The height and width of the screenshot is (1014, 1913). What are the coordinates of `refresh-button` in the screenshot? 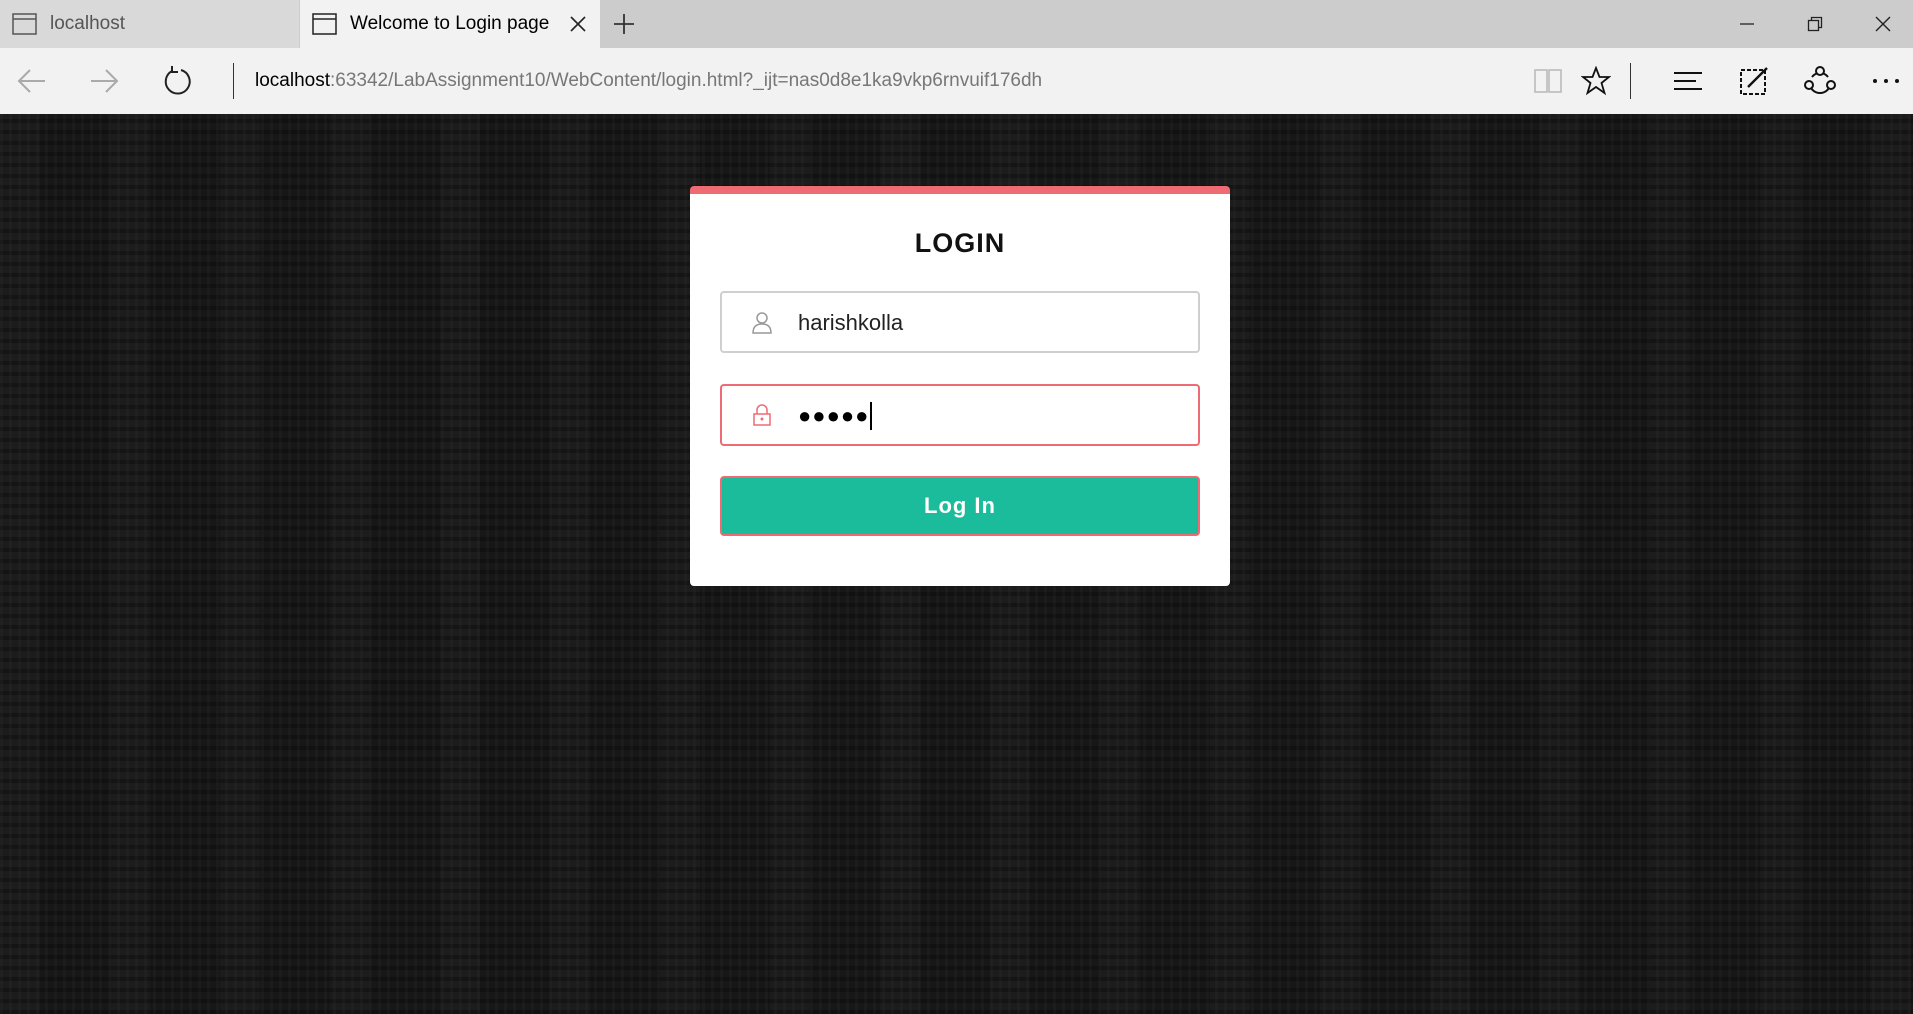 It's located at (177, 81).